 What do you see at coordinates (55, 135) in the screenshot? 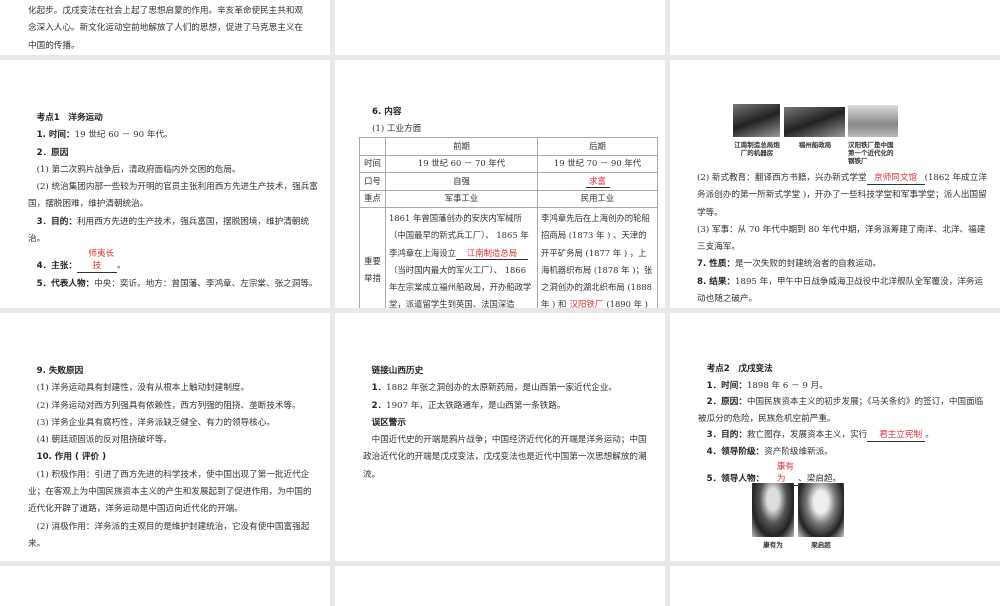
I see `label: 1. 时间：` at bounding box center [55, 135].